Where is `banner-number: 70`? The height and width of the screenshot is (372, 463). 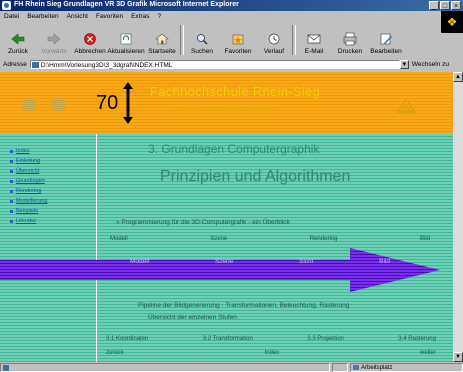
banner-number: 70 is located at coordinates (107, 103).